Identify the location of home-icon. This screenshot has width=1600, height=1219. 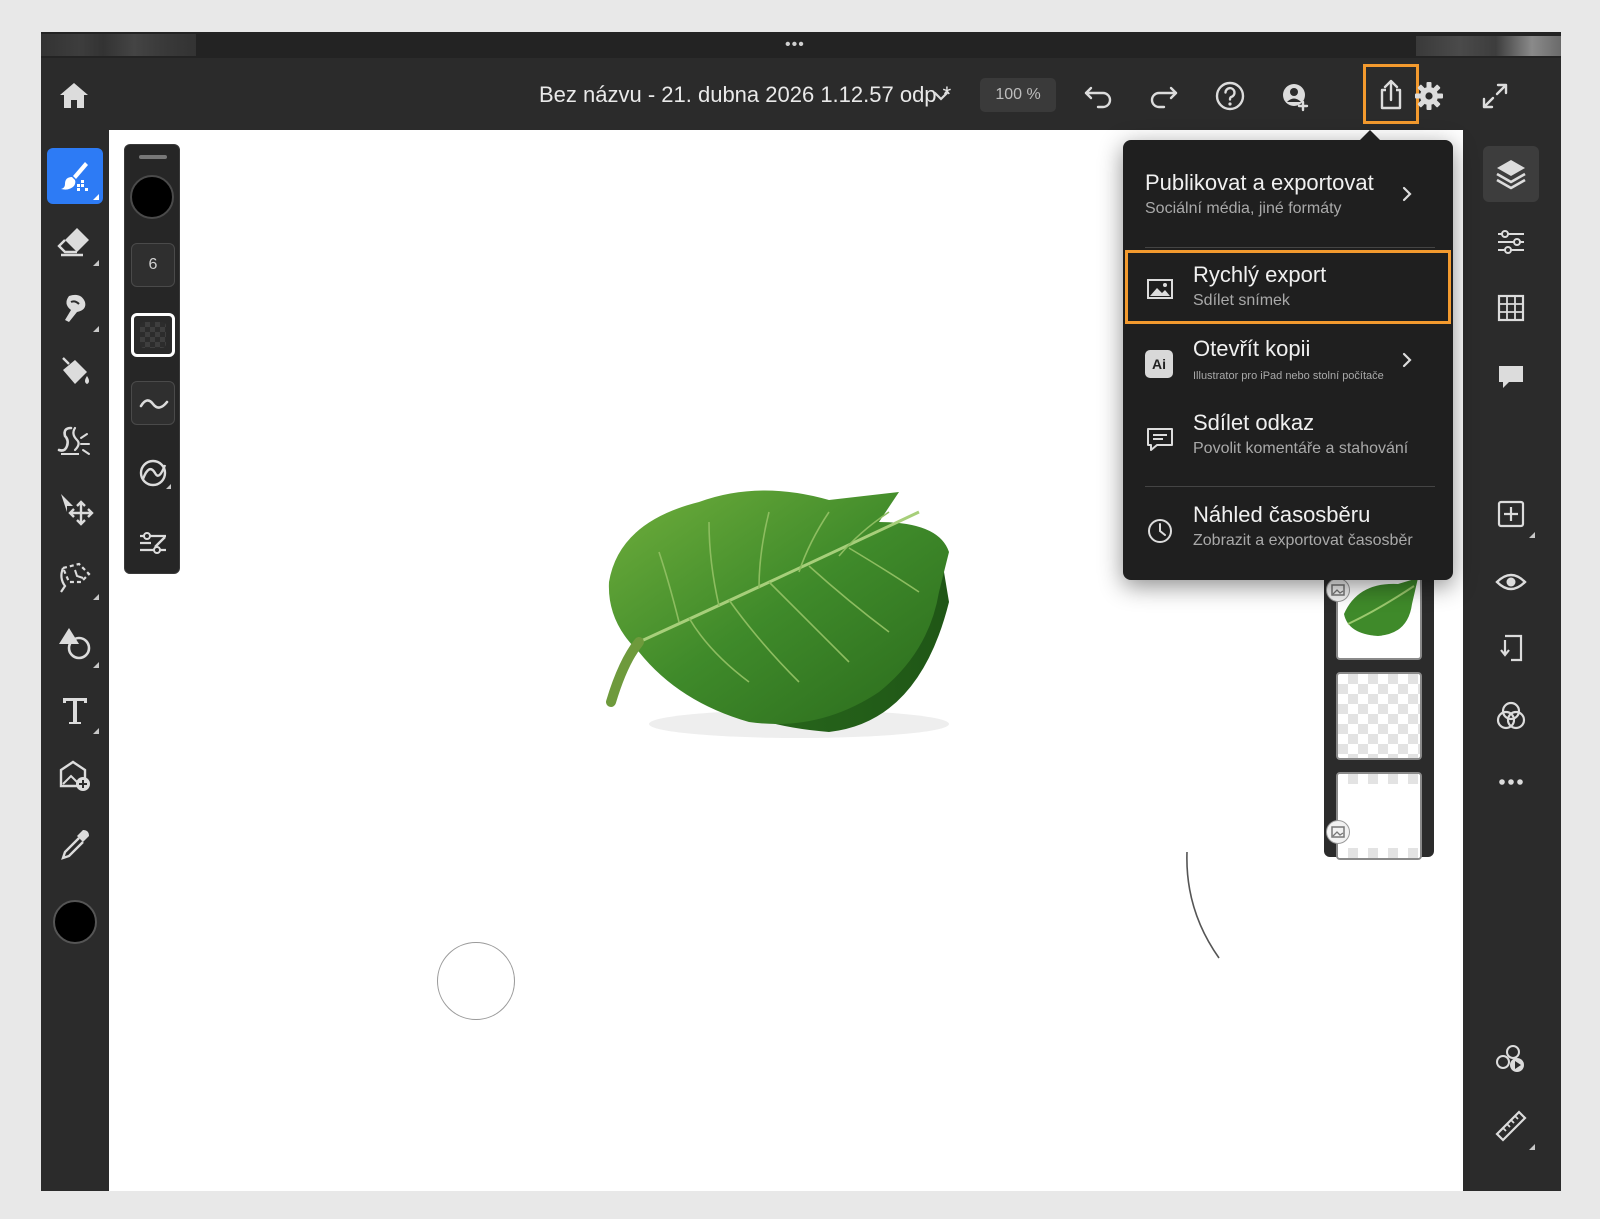
(74, 95).